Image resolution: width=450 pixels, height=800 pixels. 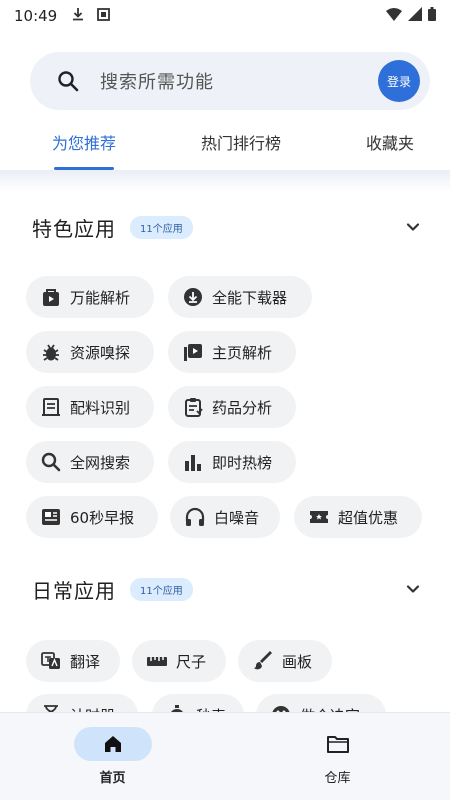 I want to click on status-time: 10:49, so click(x=36, y=16).